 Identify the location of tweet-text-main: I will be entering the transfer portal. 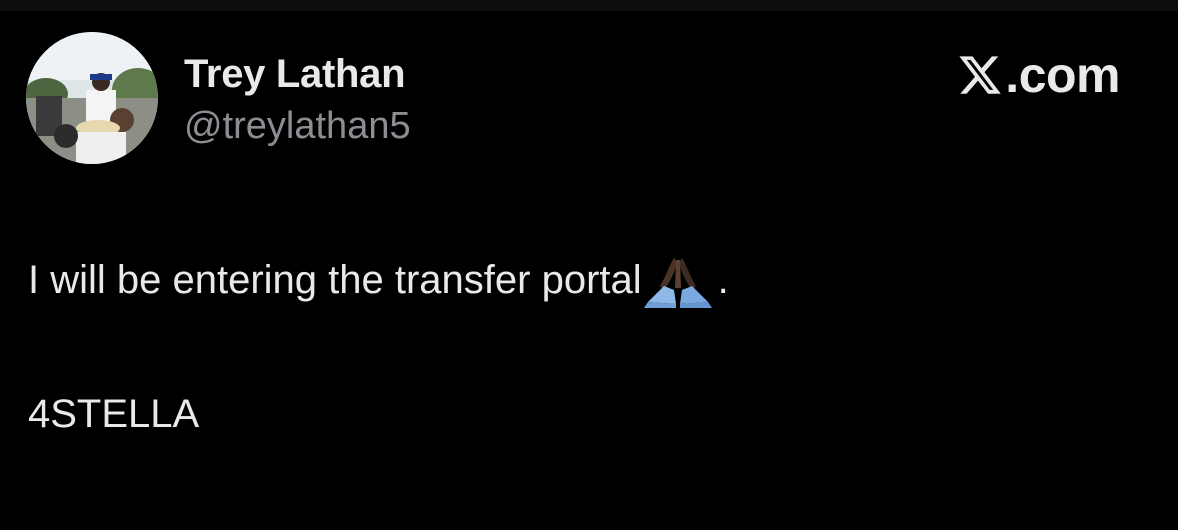
(335, 280).